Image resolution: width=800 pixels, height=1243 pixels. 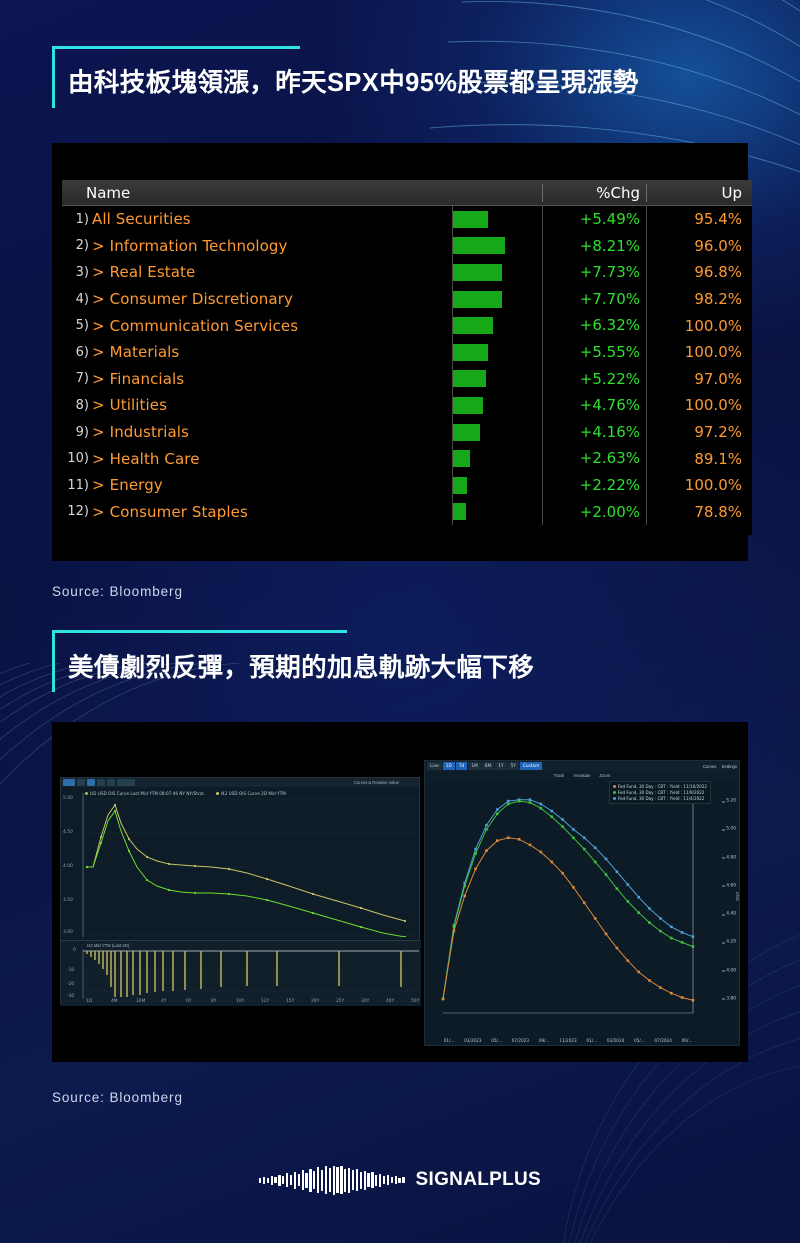 I want to click on row-sector-name: All Securities, so click(x=272, y=219).